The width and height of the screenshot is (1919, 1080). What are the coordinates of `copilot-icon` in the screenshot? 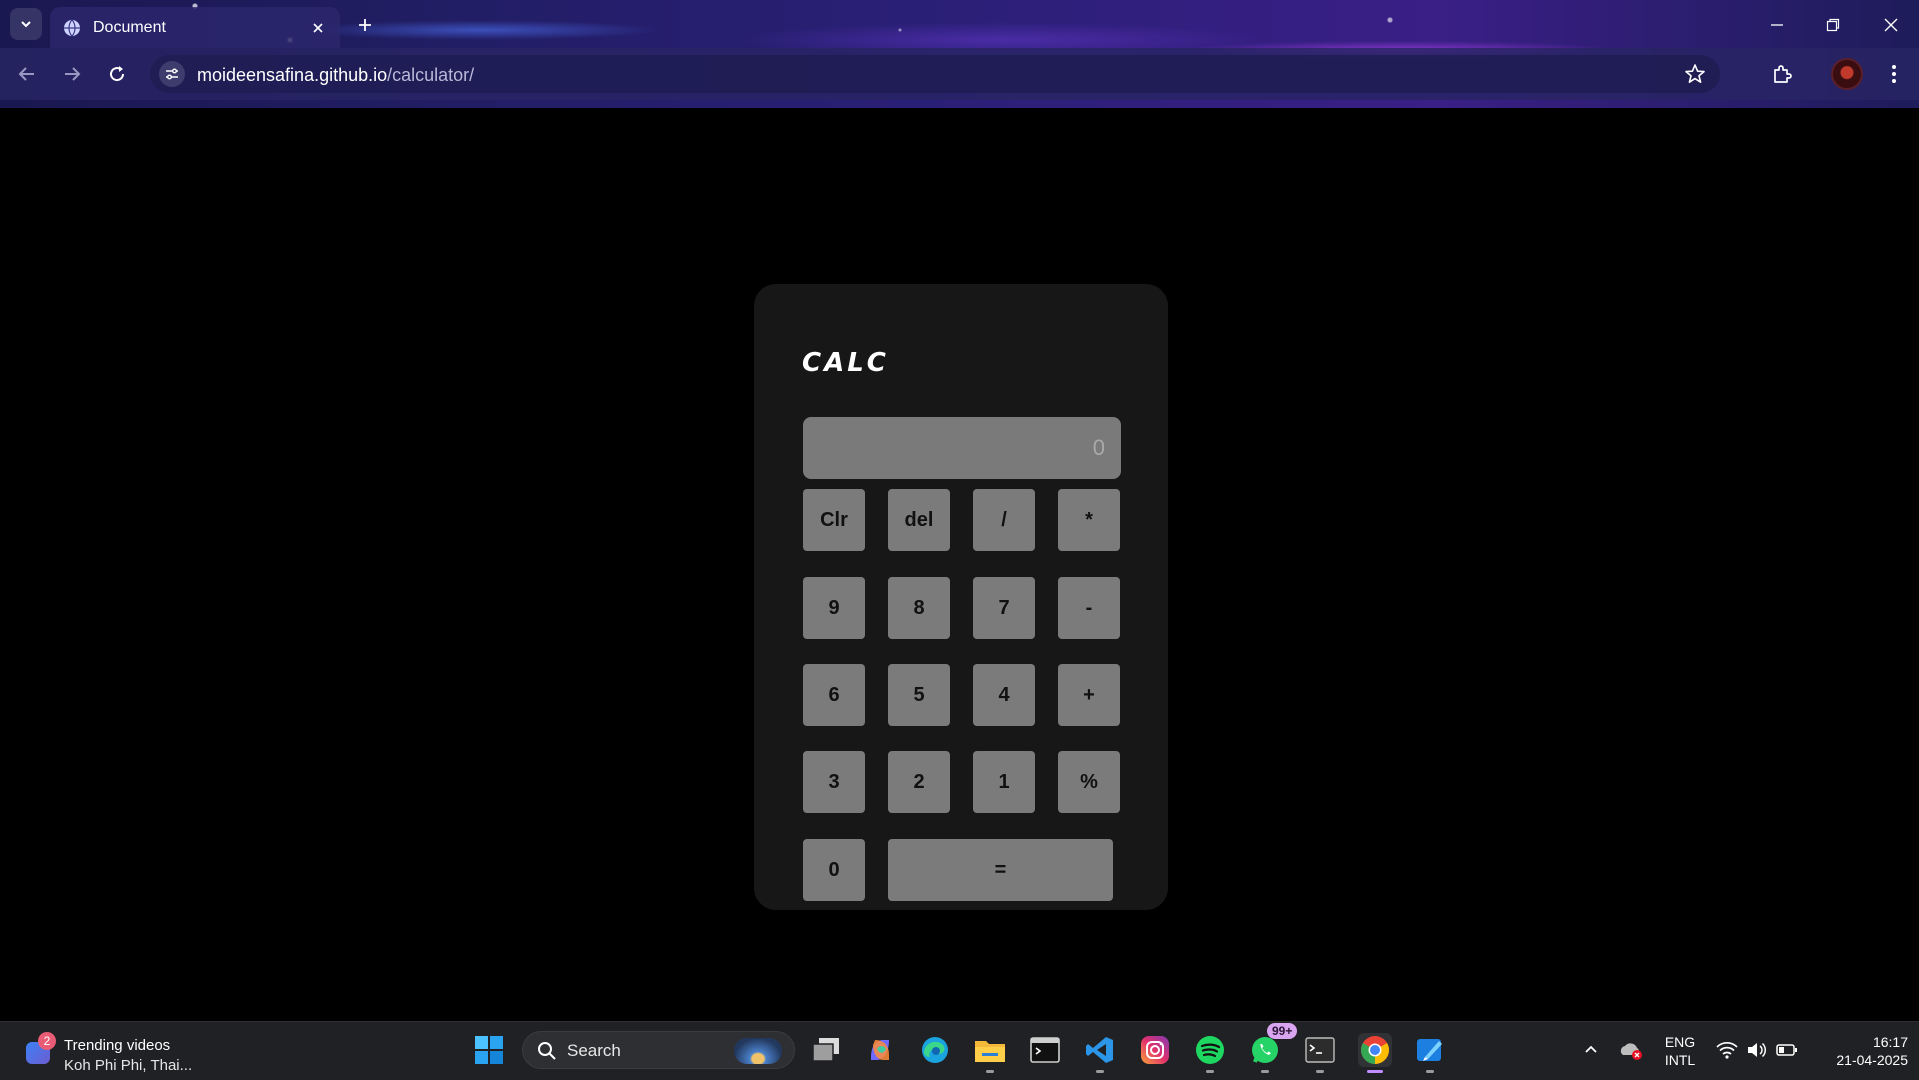 It's located at (880, 1050).